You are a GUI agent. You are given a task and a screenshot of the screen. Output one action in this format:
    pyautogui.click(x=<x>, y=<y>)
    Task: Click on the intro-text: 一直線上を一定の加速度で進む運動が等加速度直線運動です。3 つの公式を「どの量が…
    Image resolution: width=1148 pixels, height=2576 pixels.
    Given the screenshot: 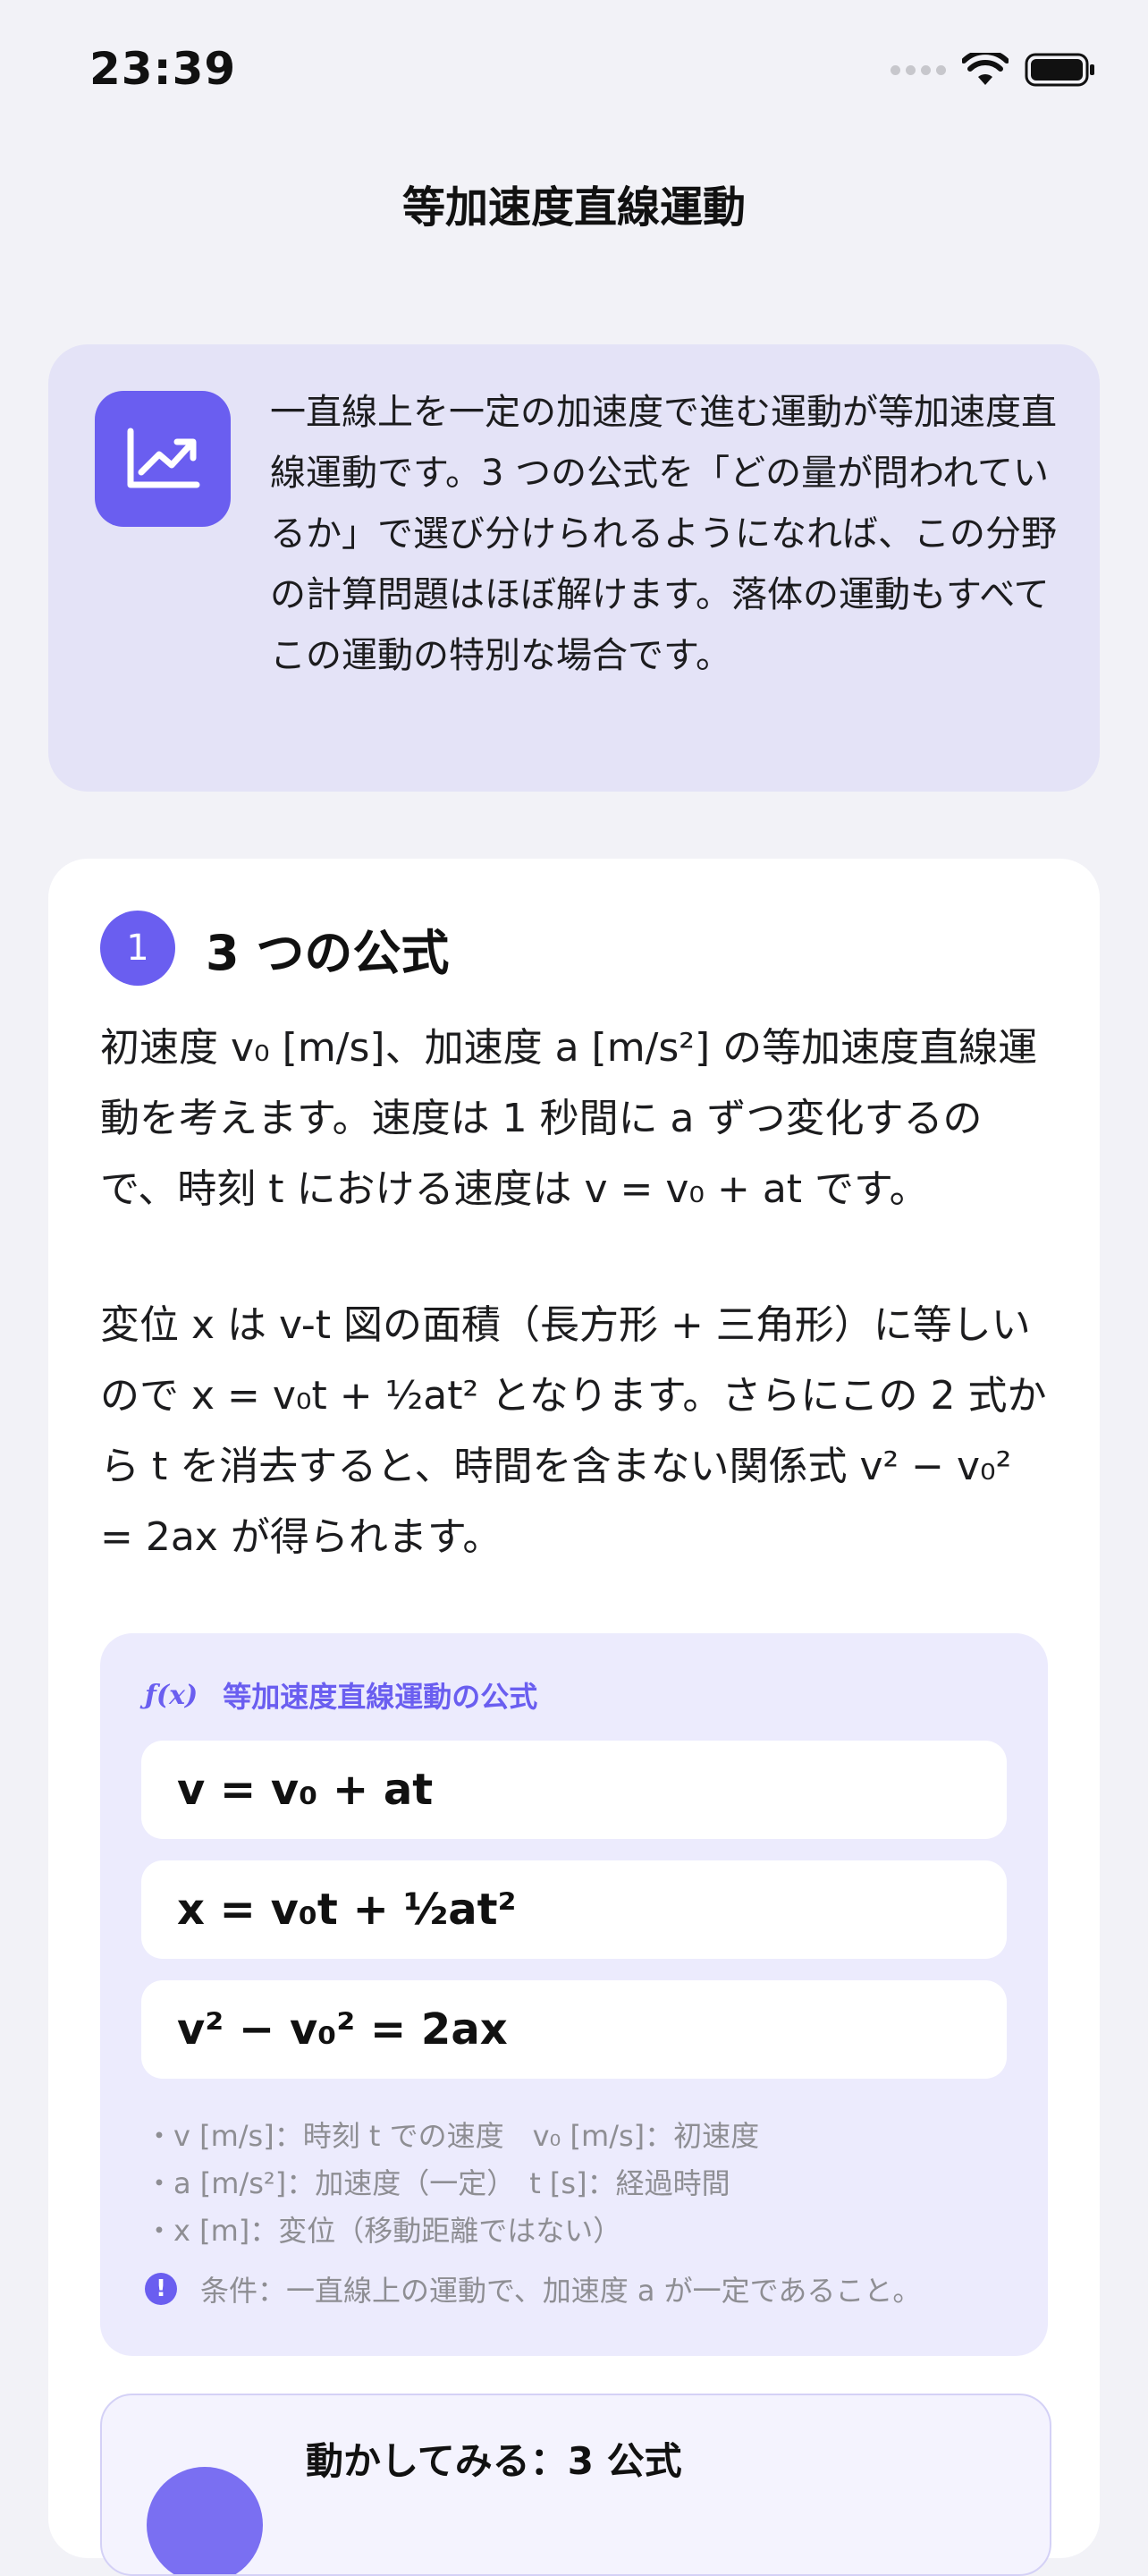 What is the action you would take?
    pyautogui.click(x=663, y=534)
    